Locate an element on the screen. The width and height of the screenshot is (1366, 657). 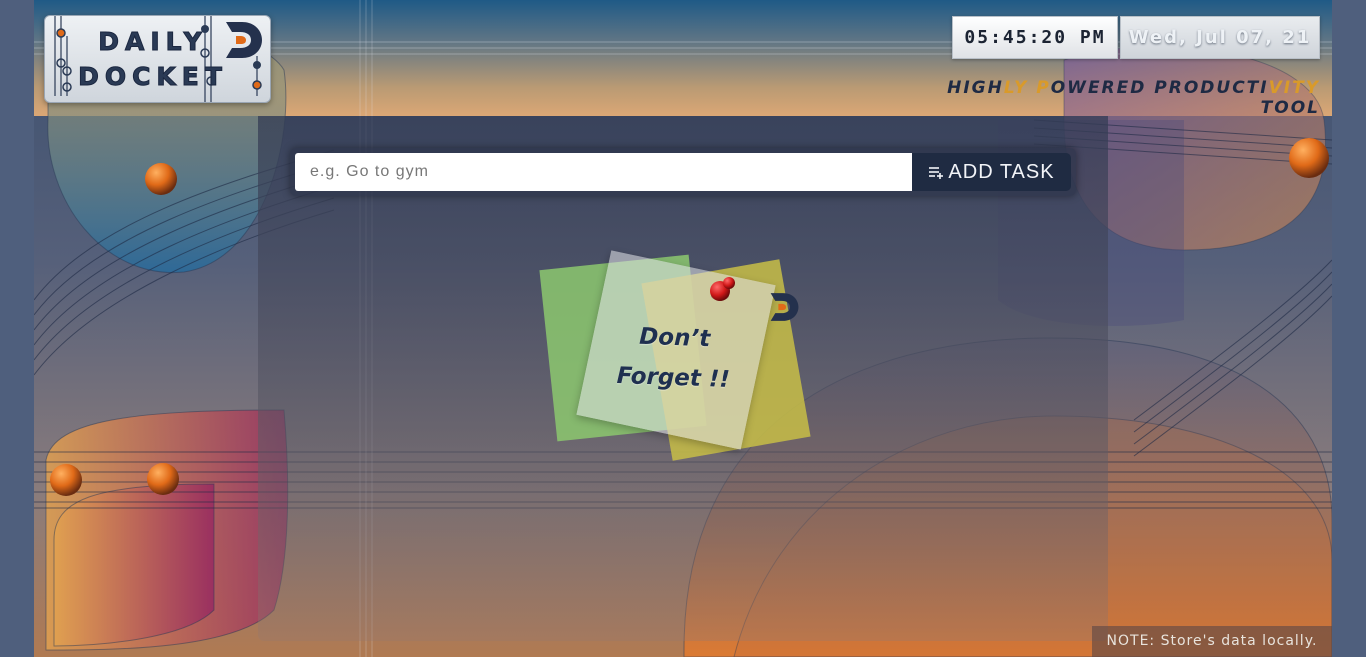
playlist-add-icon is located at coordinates (936, 173).